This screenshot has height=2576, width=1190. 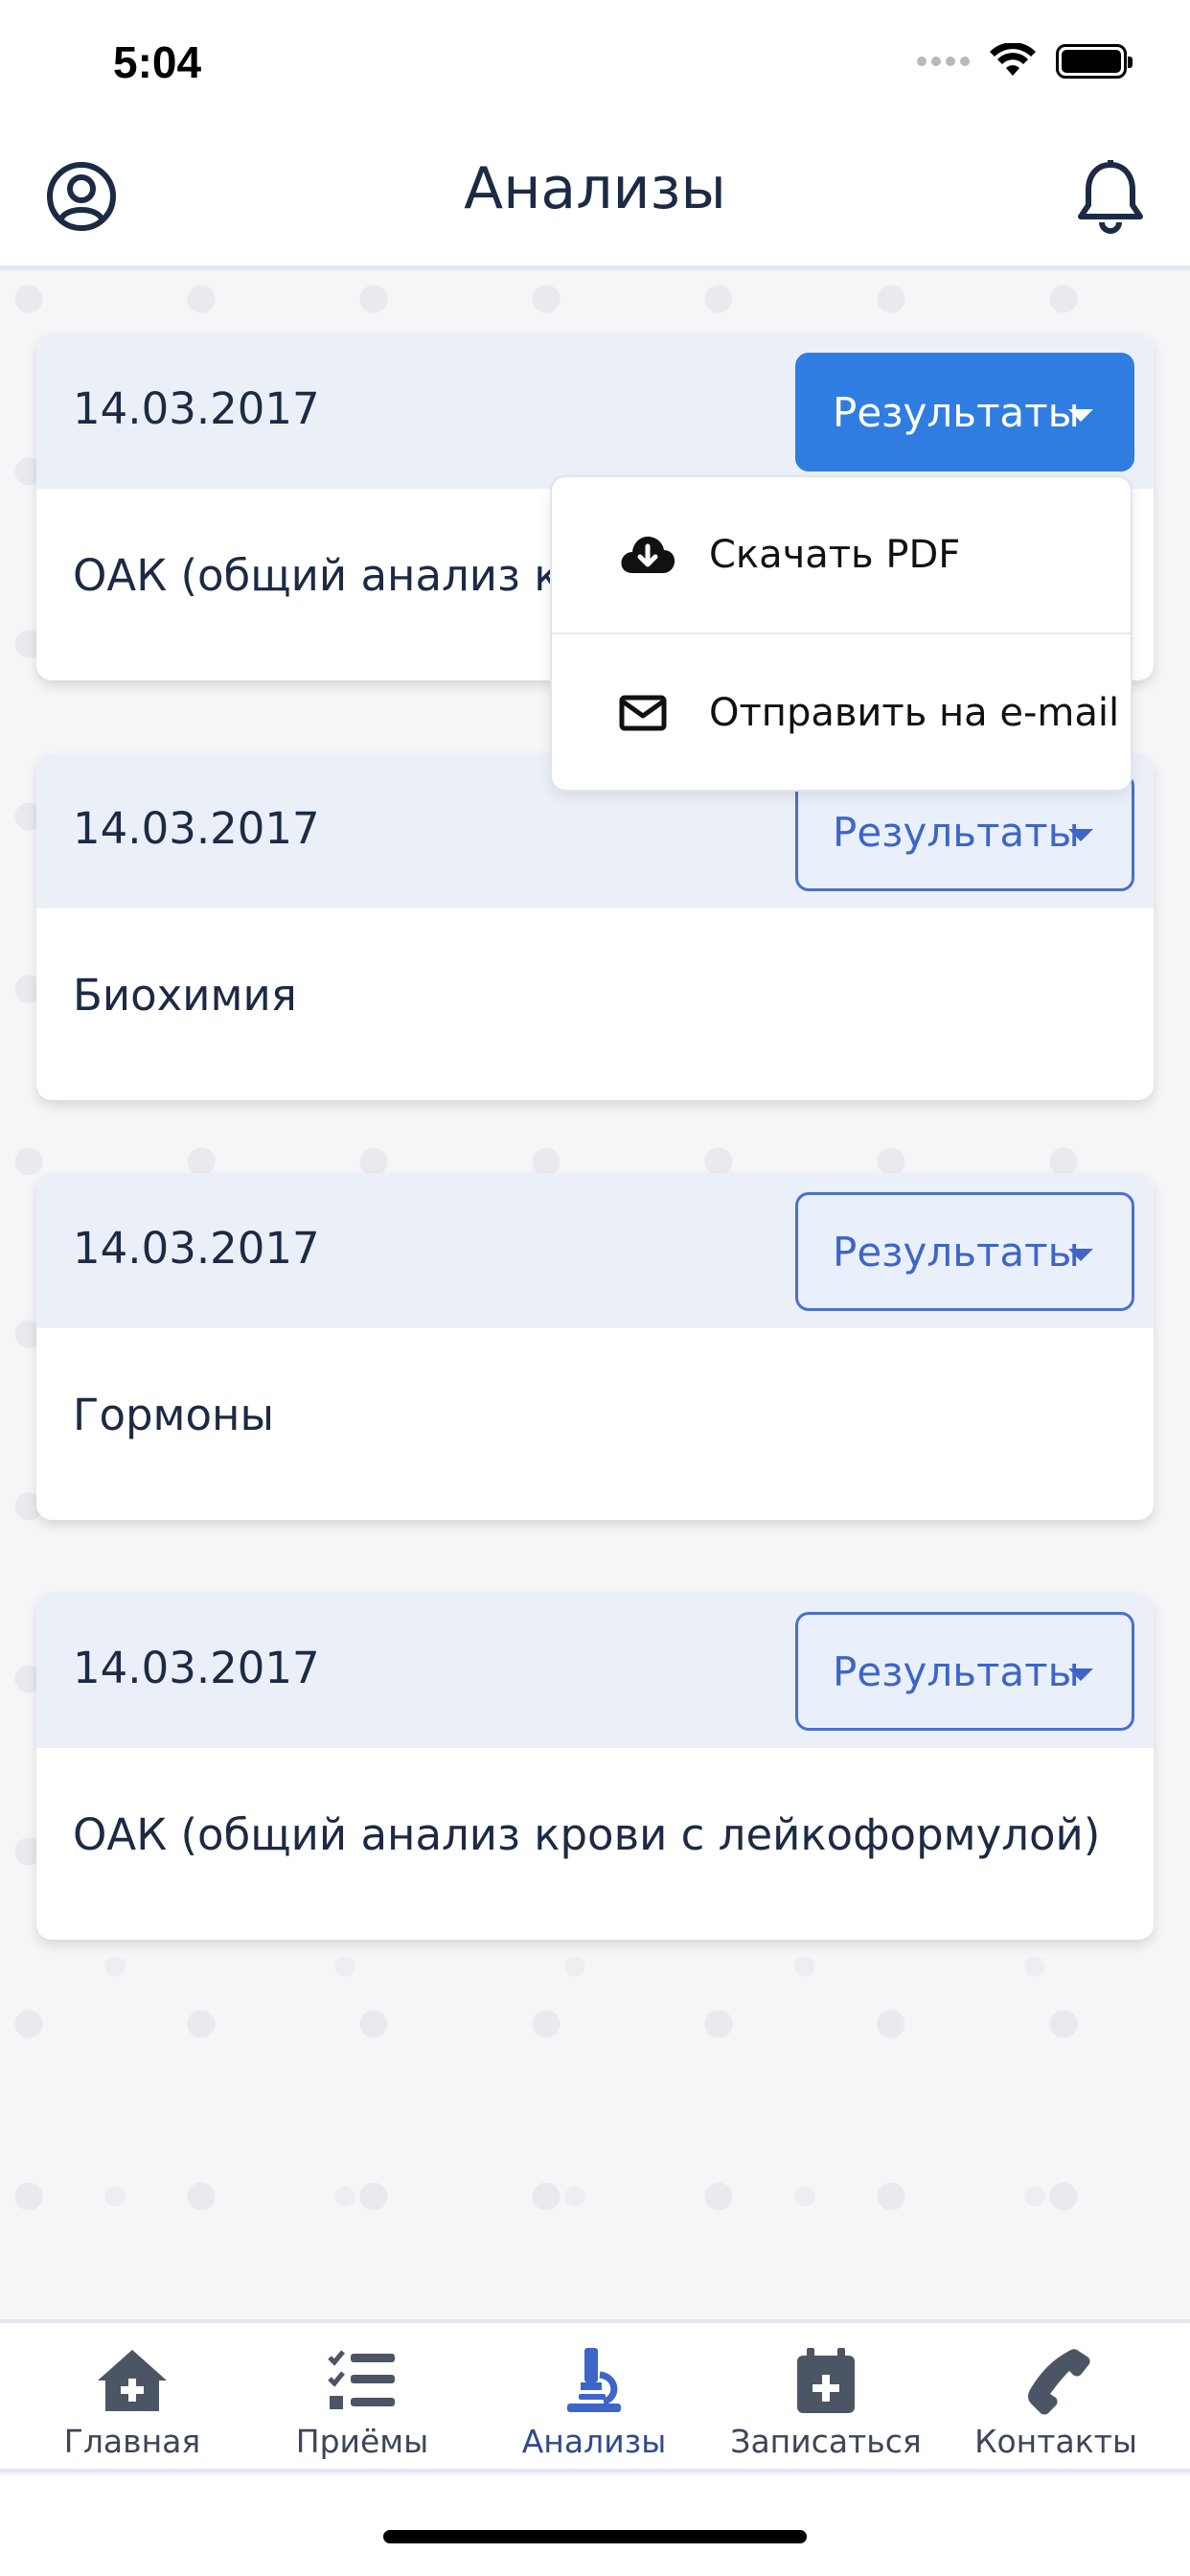 What do you see at coordinates (174, 1415) in the screenshot?
I see `card-title: Гормоны` at bounding box center [174, 1415].